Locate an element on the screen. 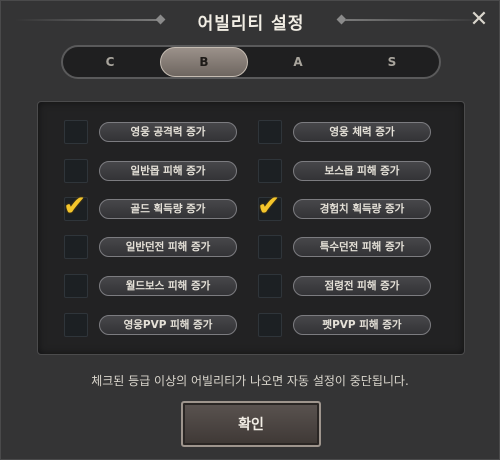 The image size is (500, 460). option-hero-health: ✔ 영웅 체력 증가 is located at coordinates (358, 132).